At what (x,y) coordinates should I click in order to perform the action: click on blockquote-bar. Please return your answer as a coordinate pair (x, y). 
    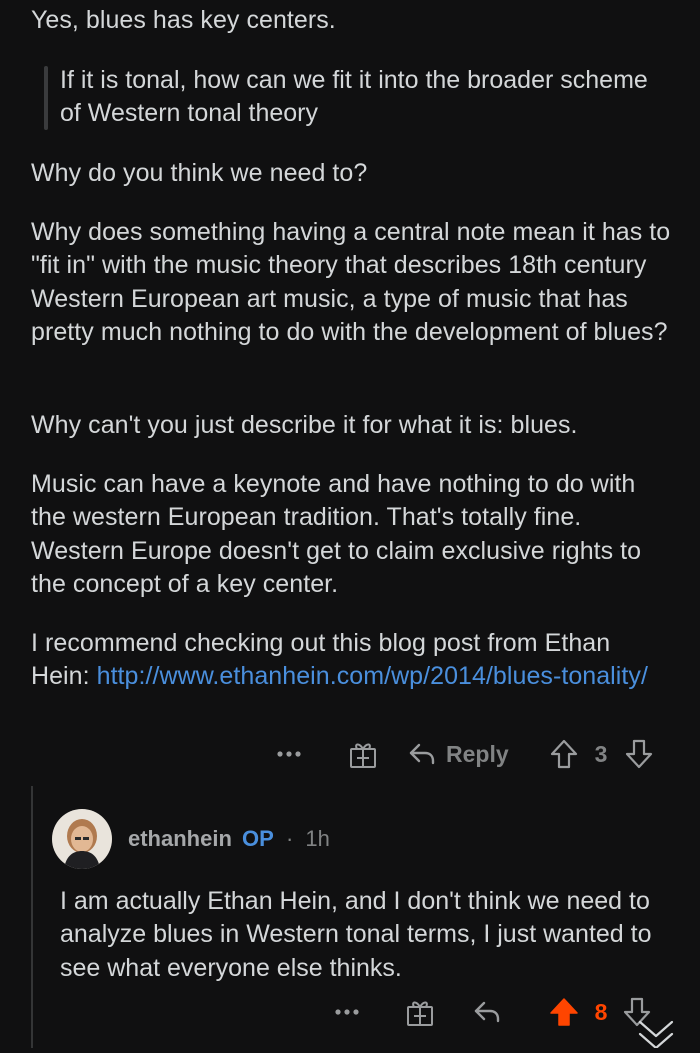
    Looking at the image, I should click on (46, 98).